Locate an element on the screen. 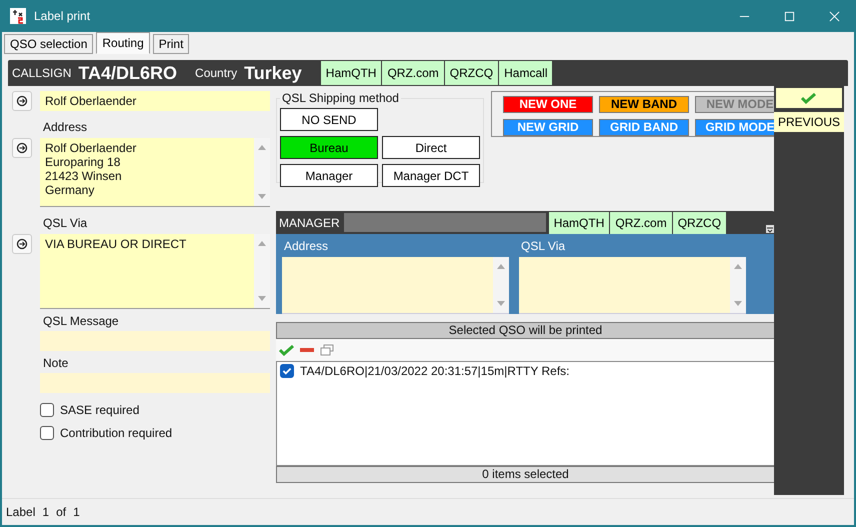  previous-button: PREVIOUS is located at coordinates (809, 122).